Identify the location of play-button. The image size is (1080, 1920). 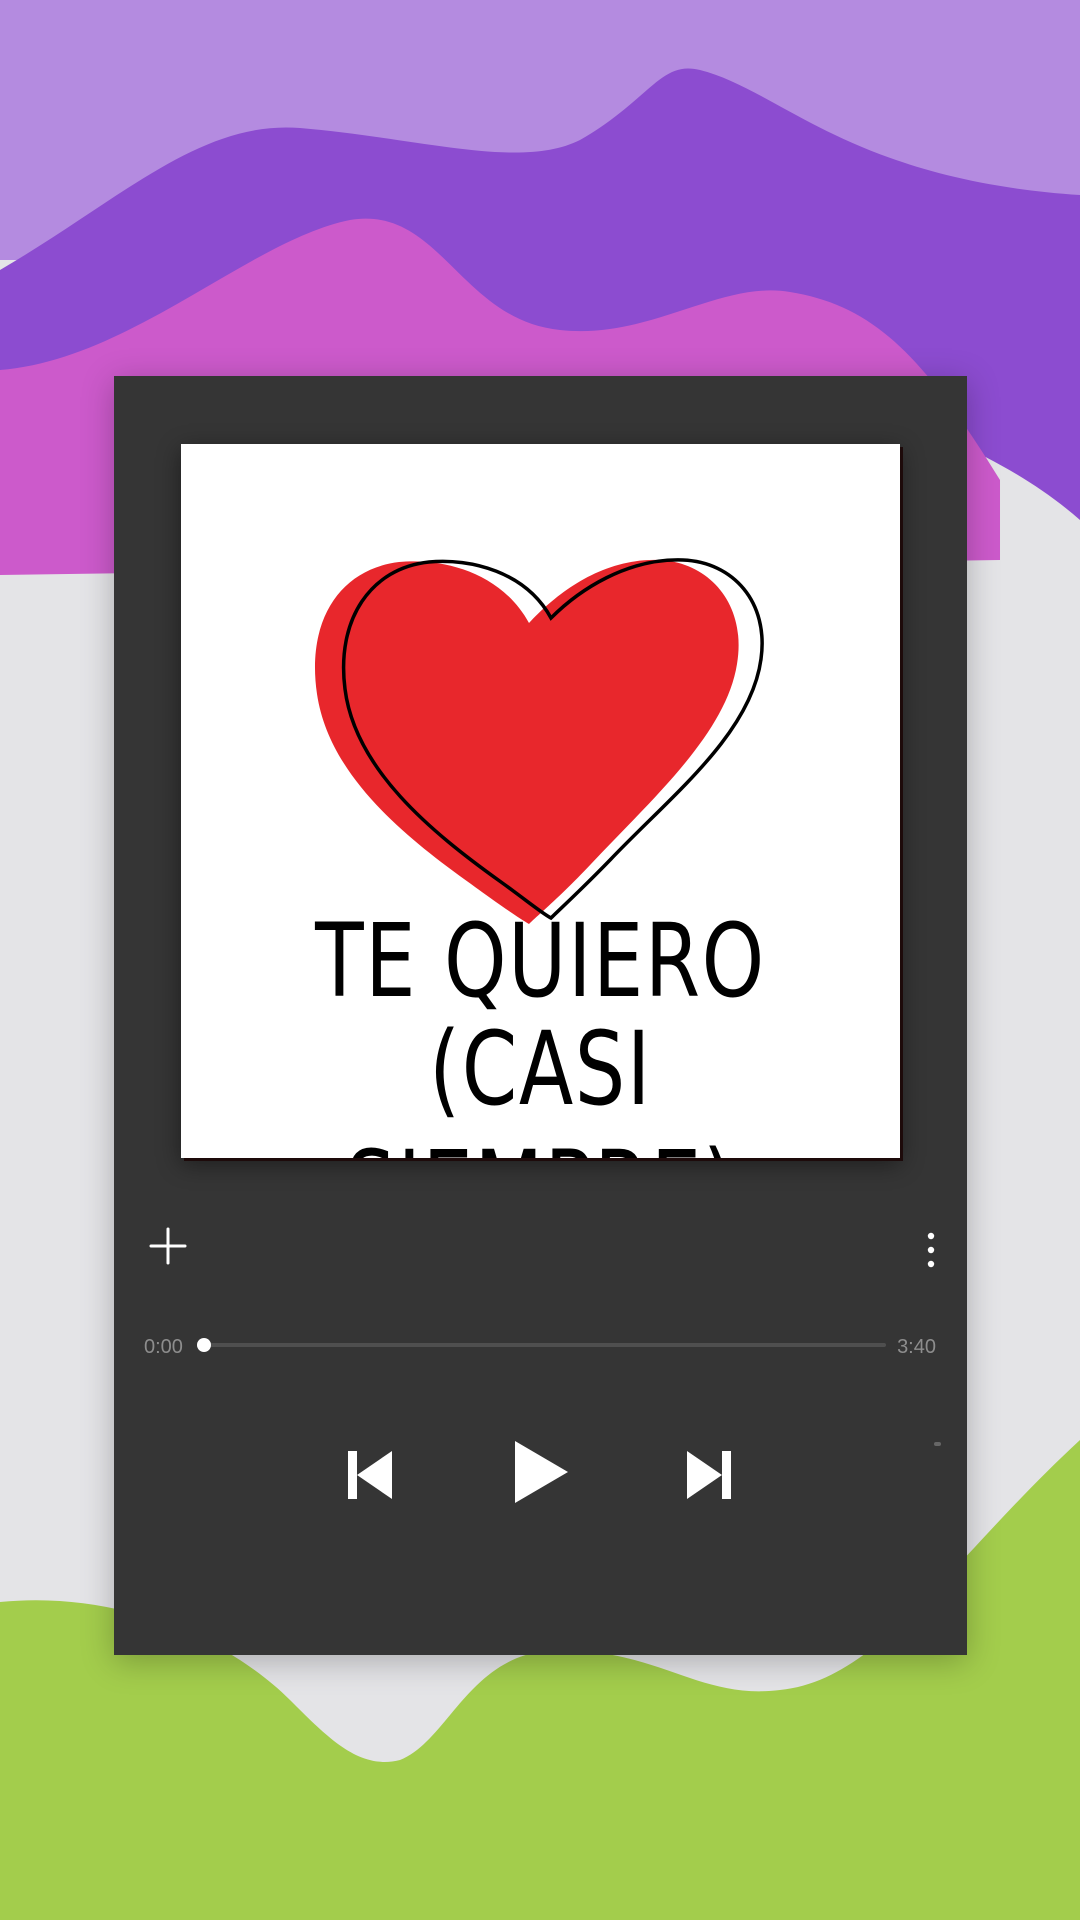
(541, 1472).